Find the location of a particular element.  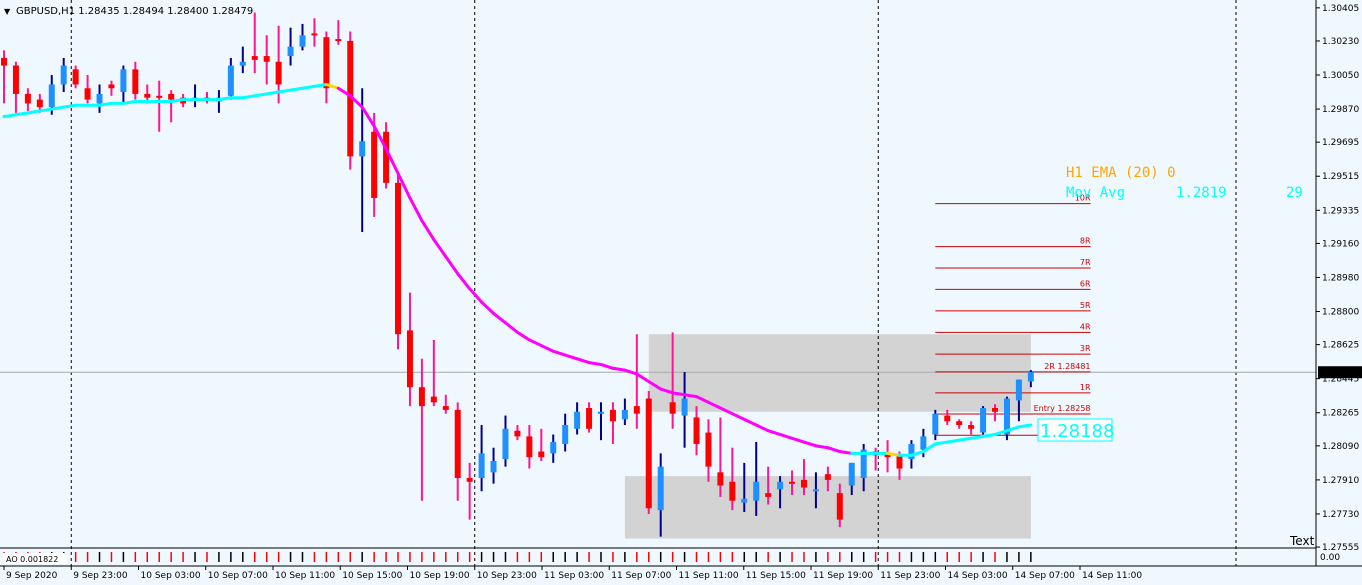

price-tick-label: 1.29695 is located at coordinates (1340, 143).